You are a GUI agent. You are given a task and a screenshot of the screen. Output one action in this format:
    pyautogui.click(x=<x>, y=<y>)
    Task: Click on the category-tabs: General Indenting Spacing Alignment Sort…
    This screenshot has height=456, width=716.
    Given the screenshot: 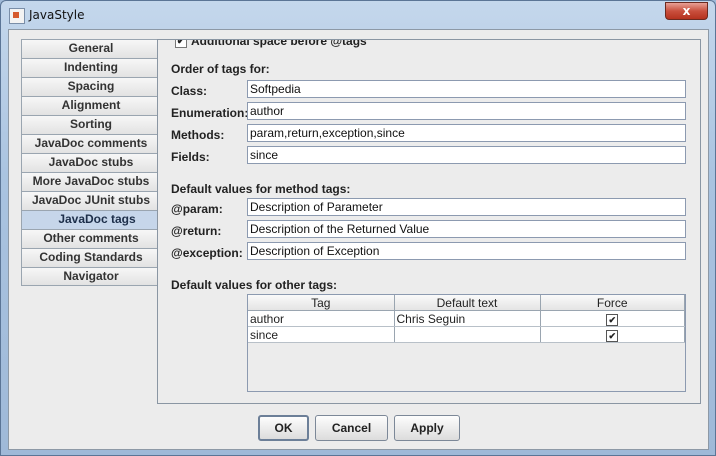 What is the action you would take?
    pyautogui.click(x=97, y=162)
    